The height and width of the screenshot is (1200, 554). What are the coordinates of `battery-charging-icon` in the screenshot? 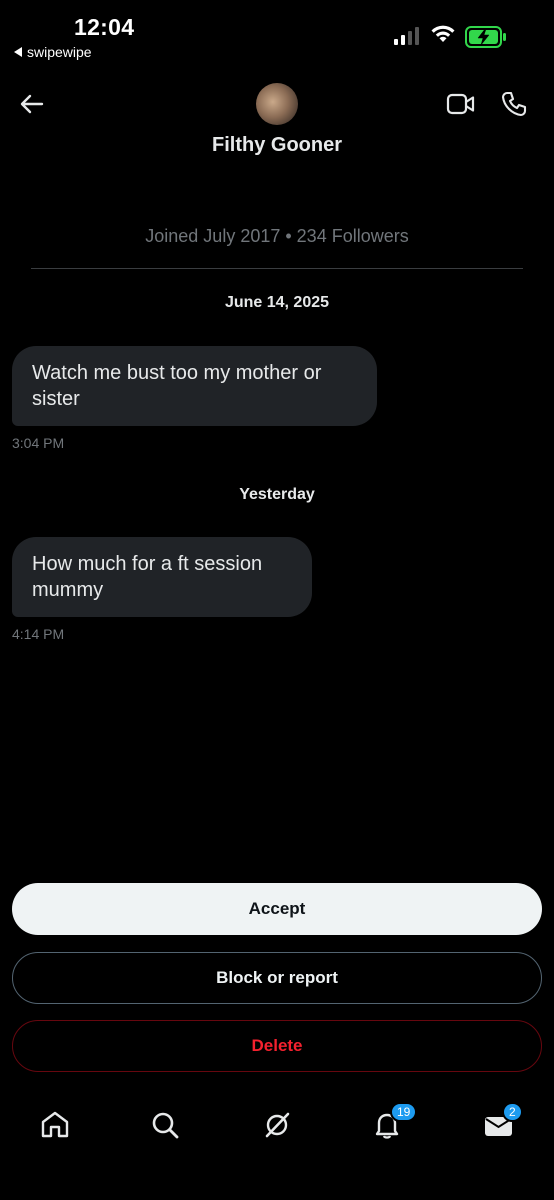 It's located at (485, 37).